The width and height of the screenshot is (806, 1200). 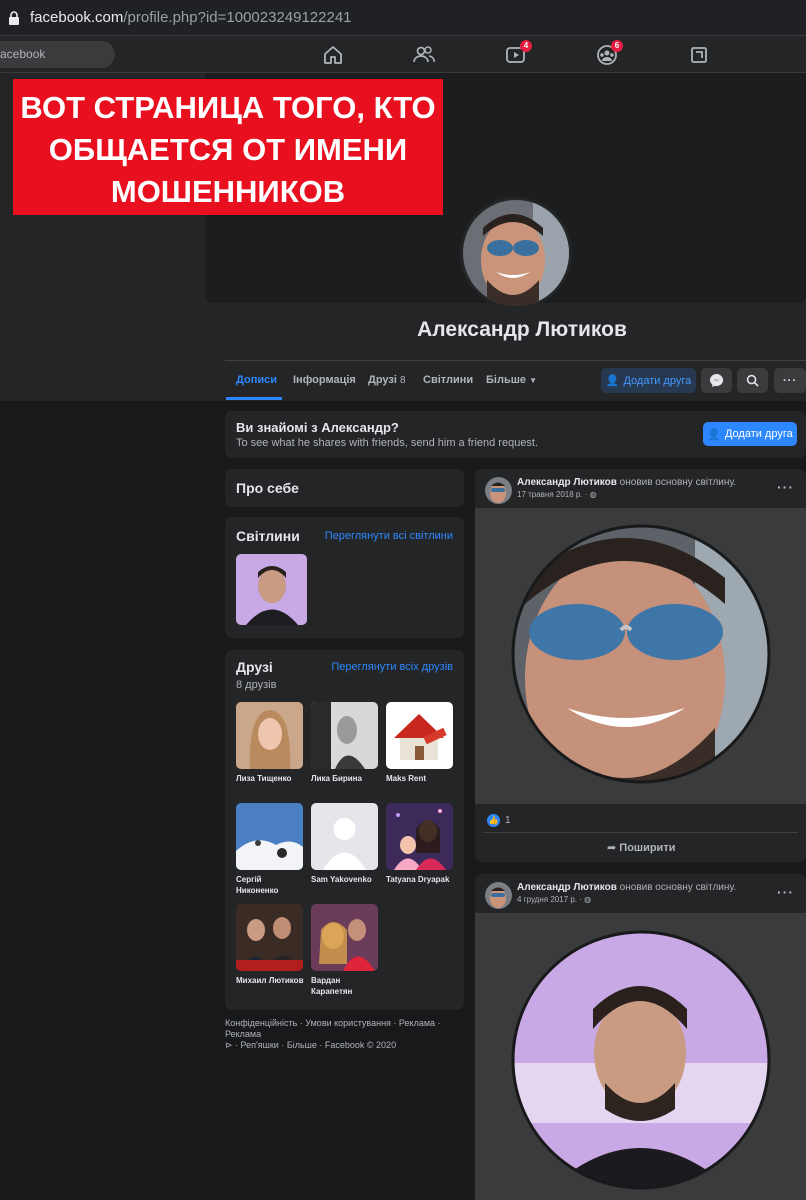 What do you see at coordinates (716, 380) in the screenshot?
I see `messenger-button` at bounding box center [716, 380].